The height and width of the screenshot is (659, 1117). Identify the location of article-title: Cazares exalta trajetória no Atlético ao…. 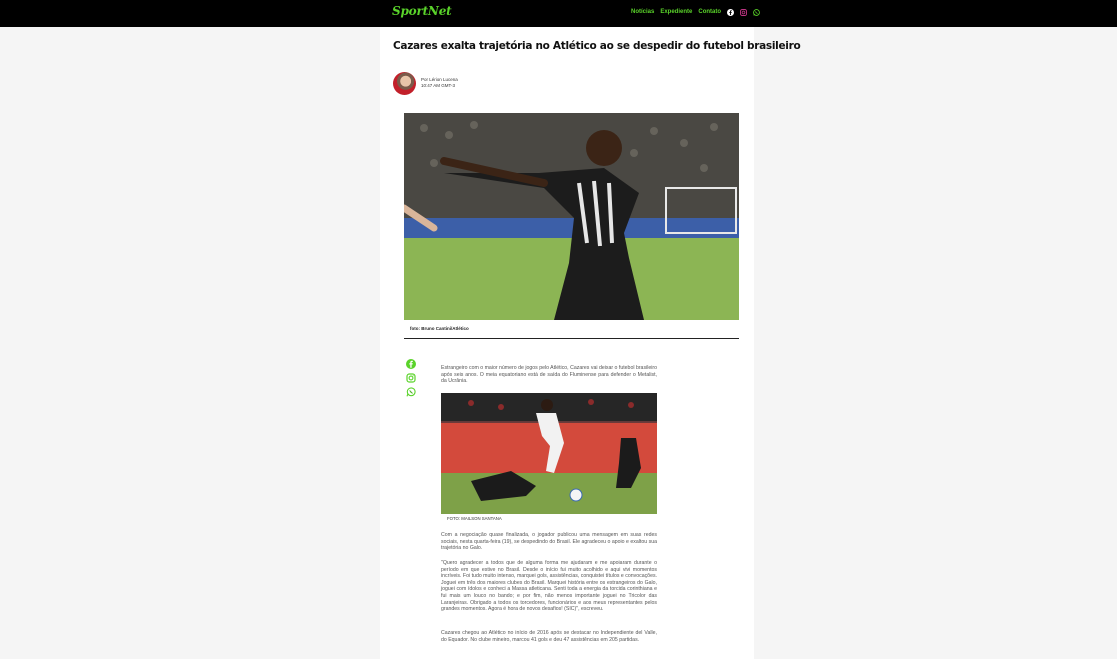
(597, 46).